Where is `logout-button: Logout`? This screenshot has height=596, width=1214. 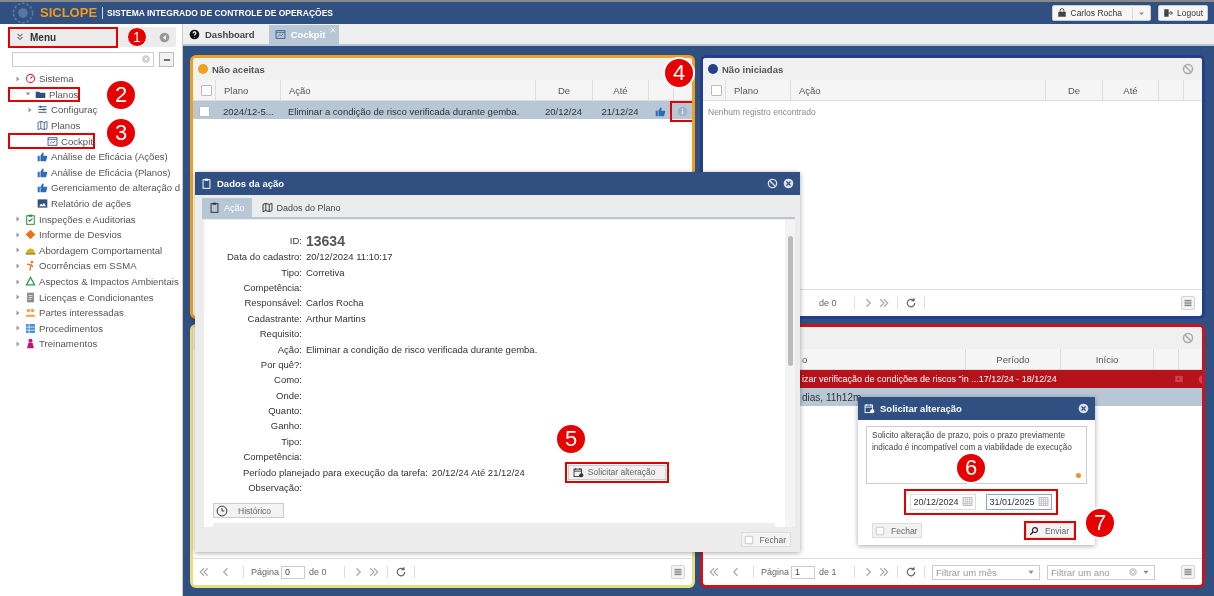 logout-button: Logout is located at coordinates (1183, 13).